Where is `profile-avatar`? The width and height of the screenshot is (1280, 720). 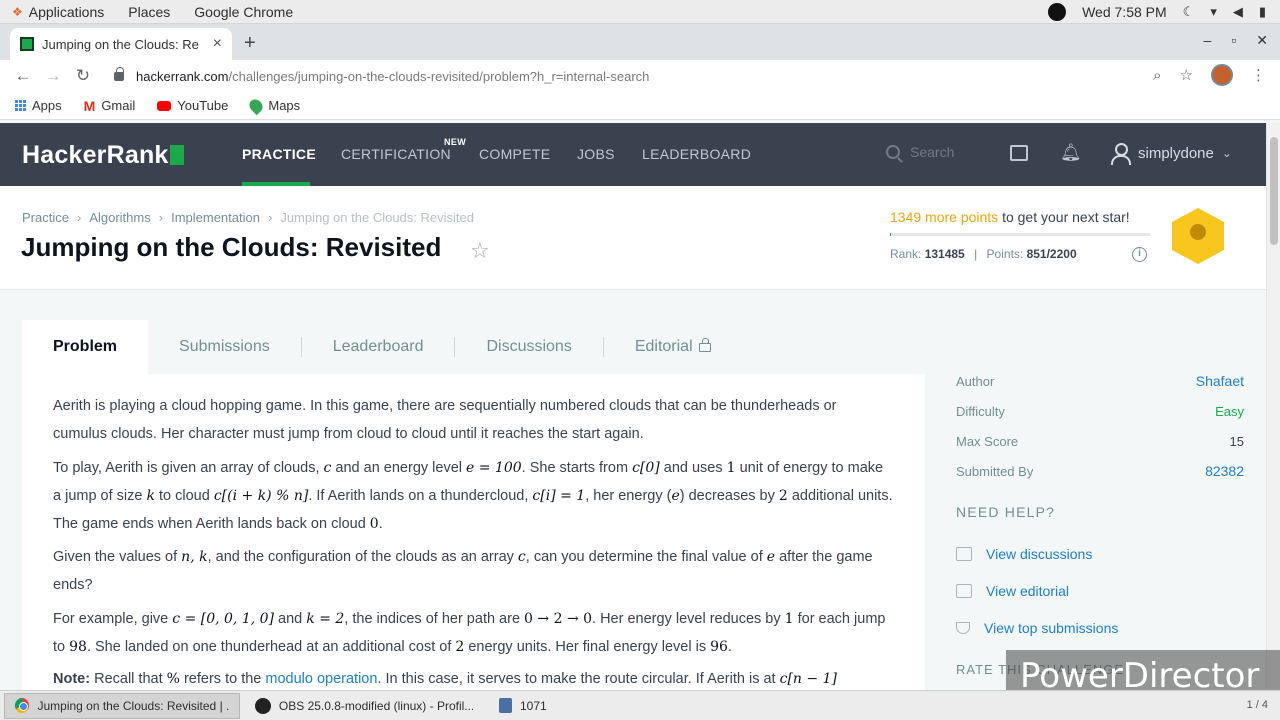
profile-avatar is located at coordinates (1222, 75).